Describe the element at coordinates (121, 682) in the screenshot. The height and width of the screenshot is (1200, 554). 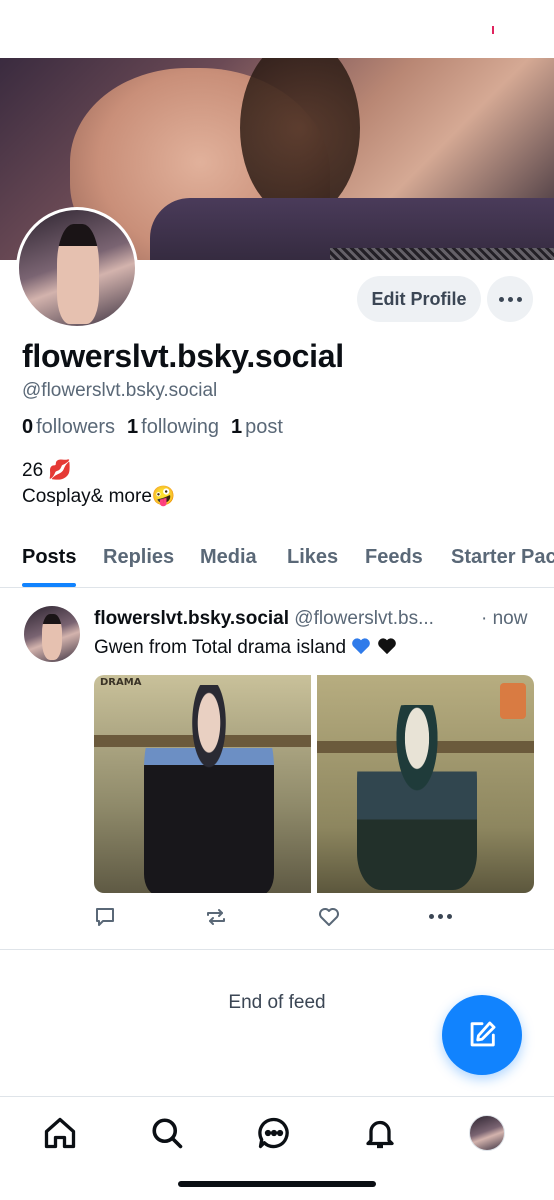
I see `image-watermark: DRAMA` at that location.